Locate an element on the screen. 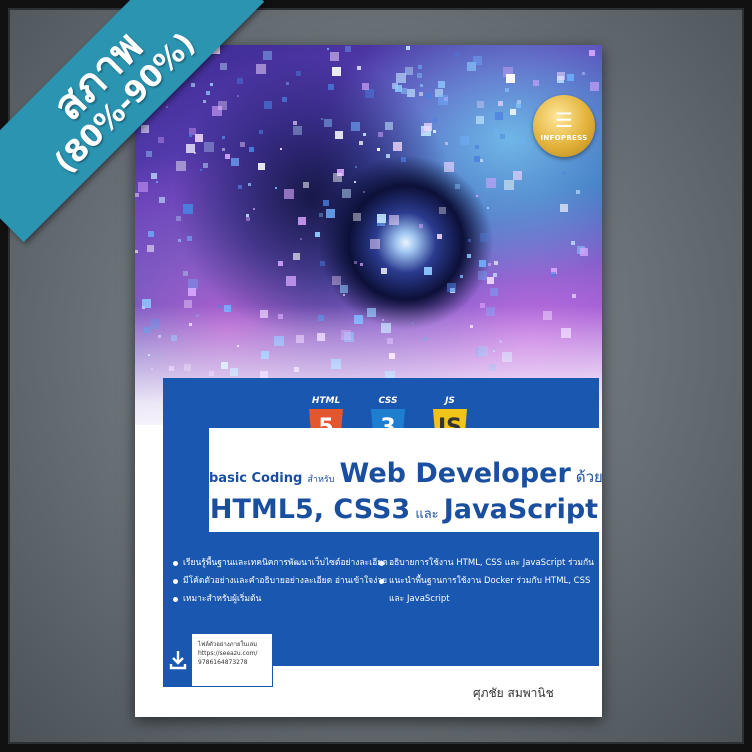 The width and height of the screenshot is (752, 752). author-name: ศุภชัย สมพานิช is located at coordinates (513, 693).